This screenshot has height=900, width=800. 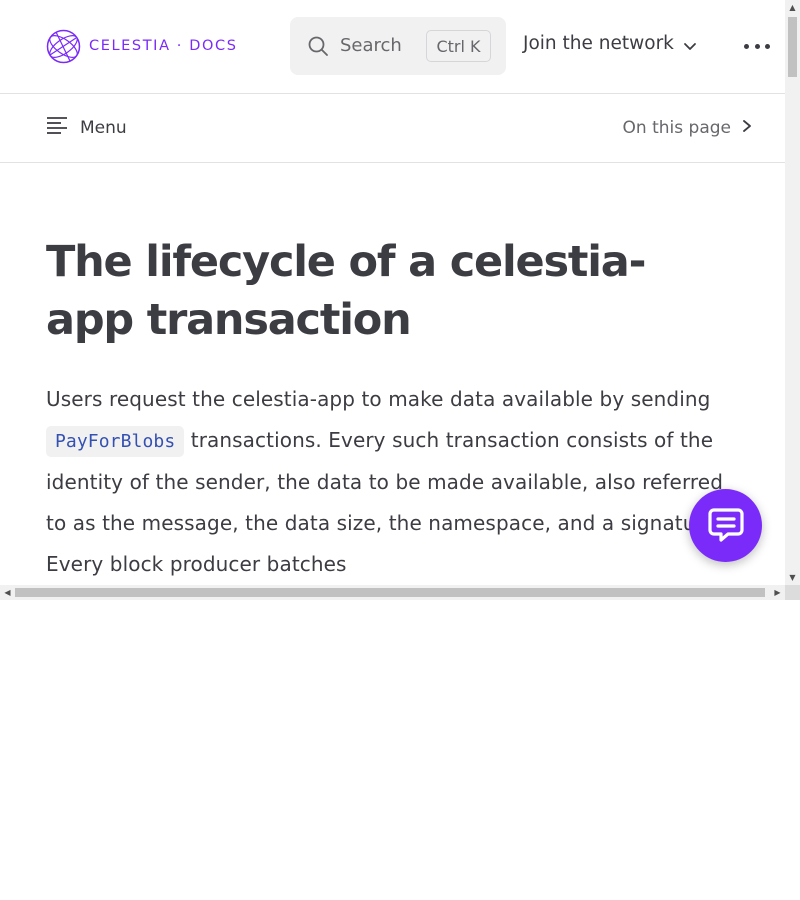 I want to click on on-this-page-button: On this page, so click(x=688, y=128).